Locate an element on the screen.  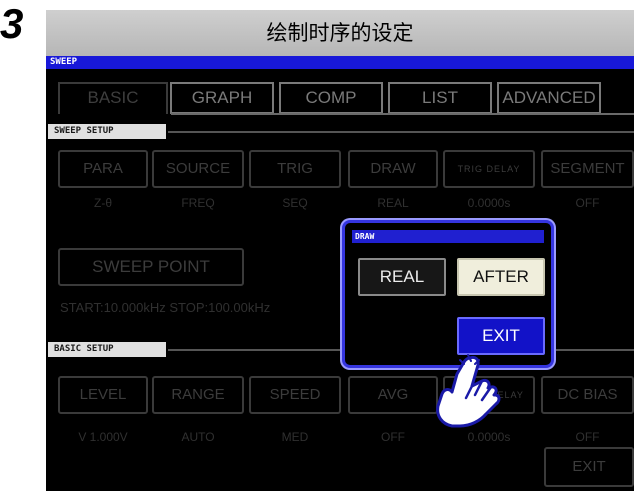
tab-divider is located at coordinates (402, 114).